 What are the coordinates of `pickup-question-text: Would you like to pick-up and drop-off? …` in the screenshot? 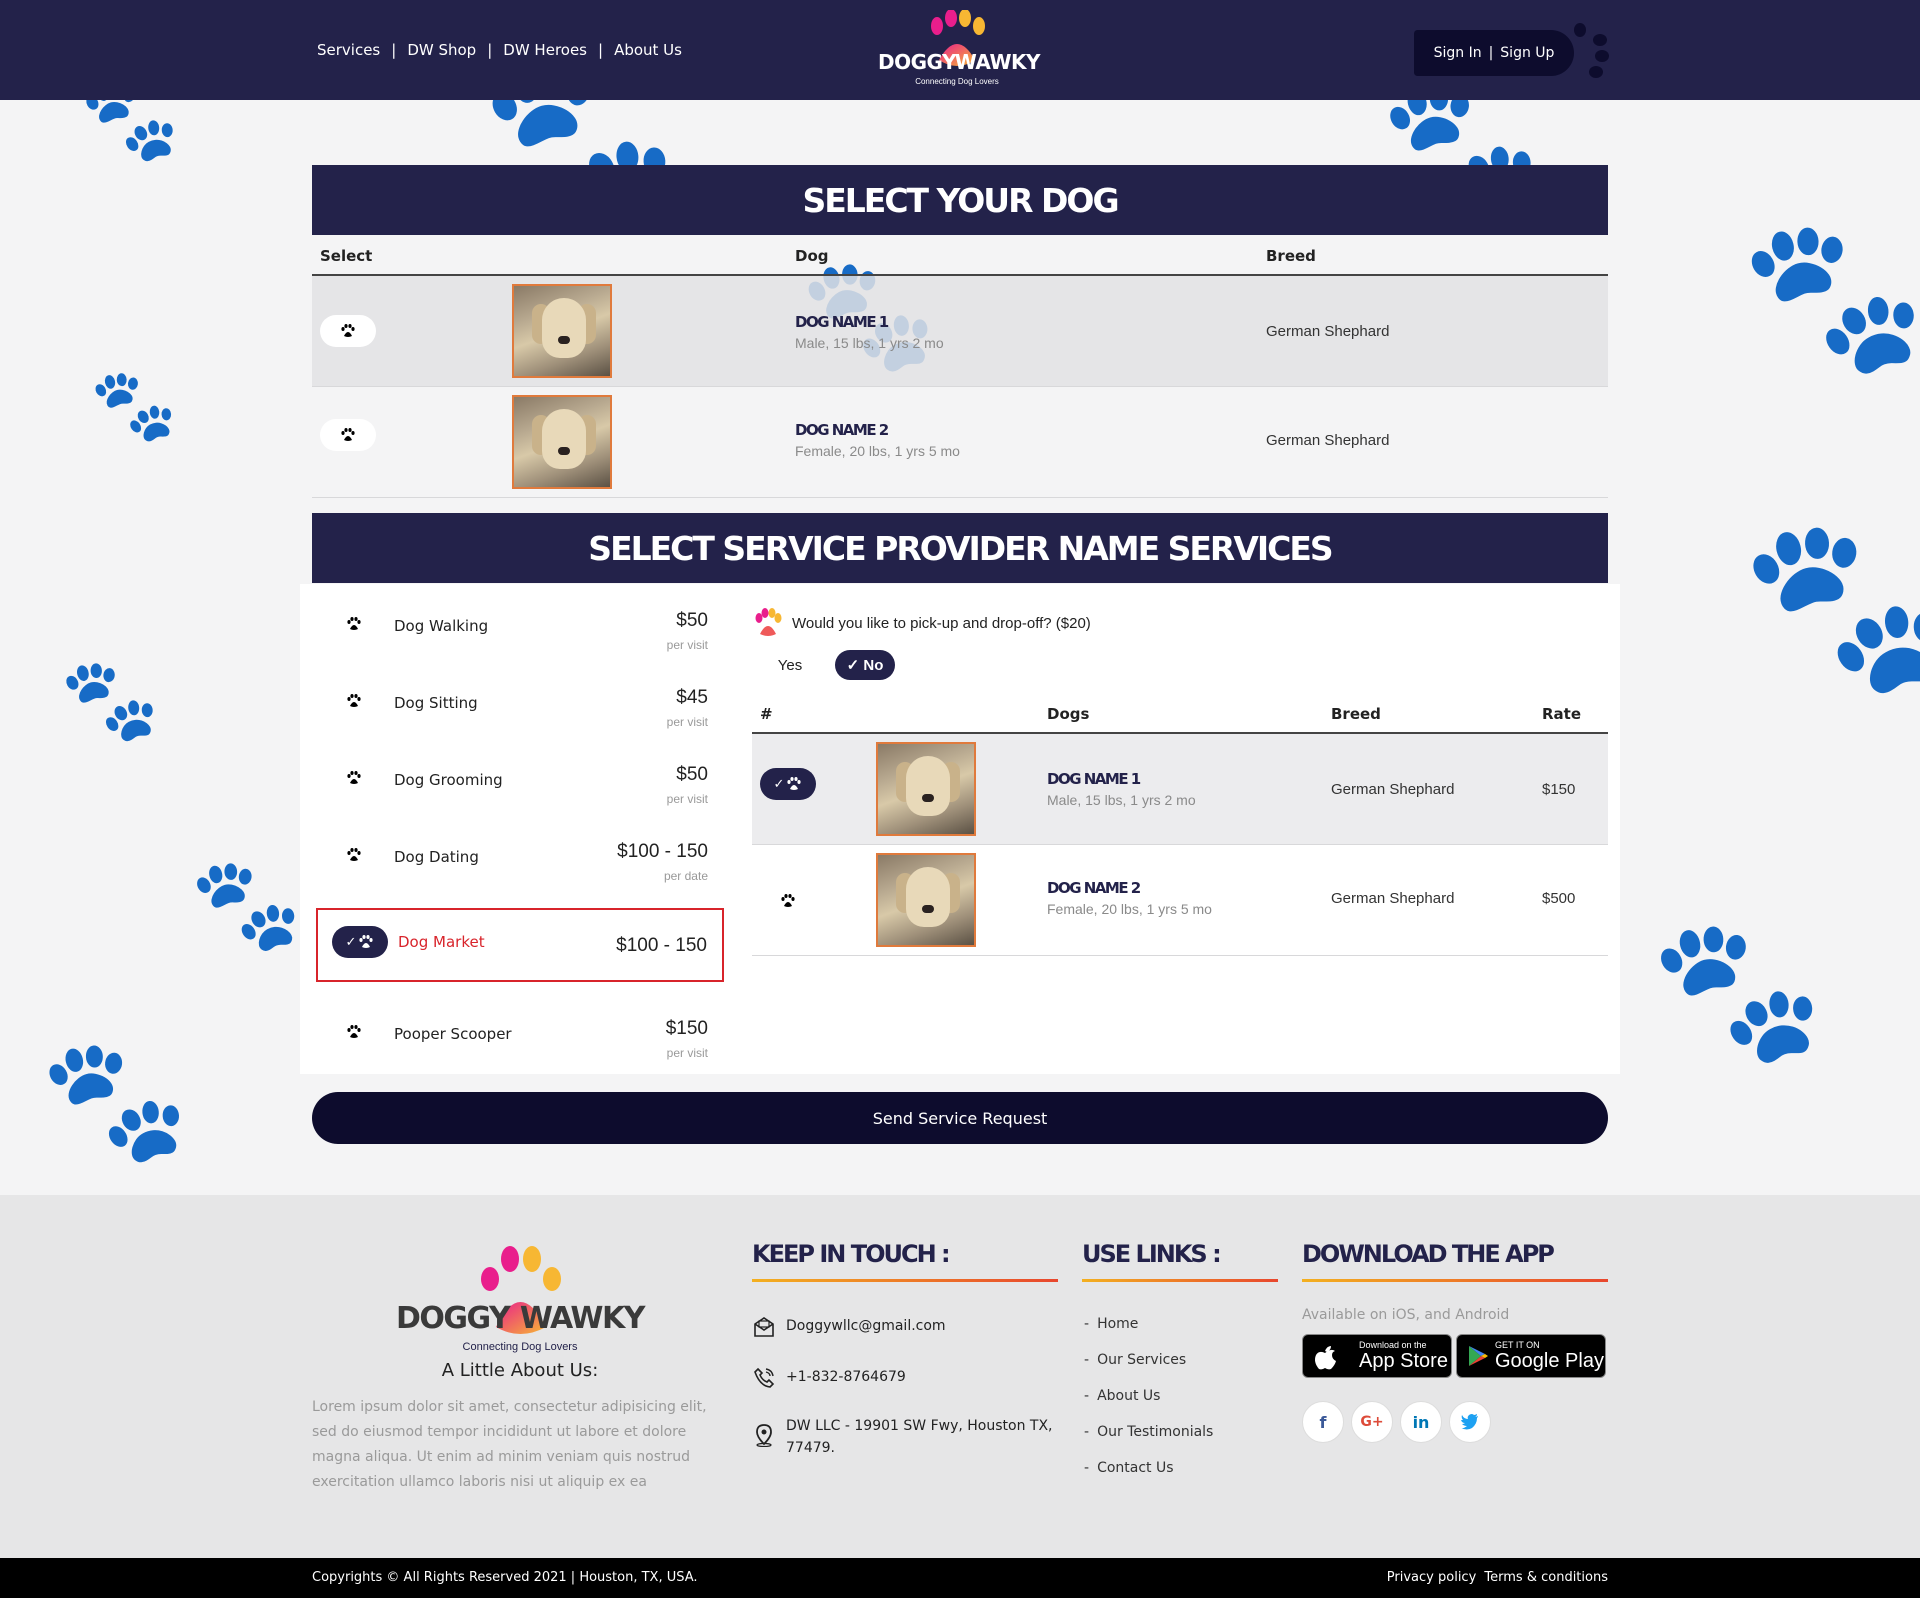 It's located at (941, 623).